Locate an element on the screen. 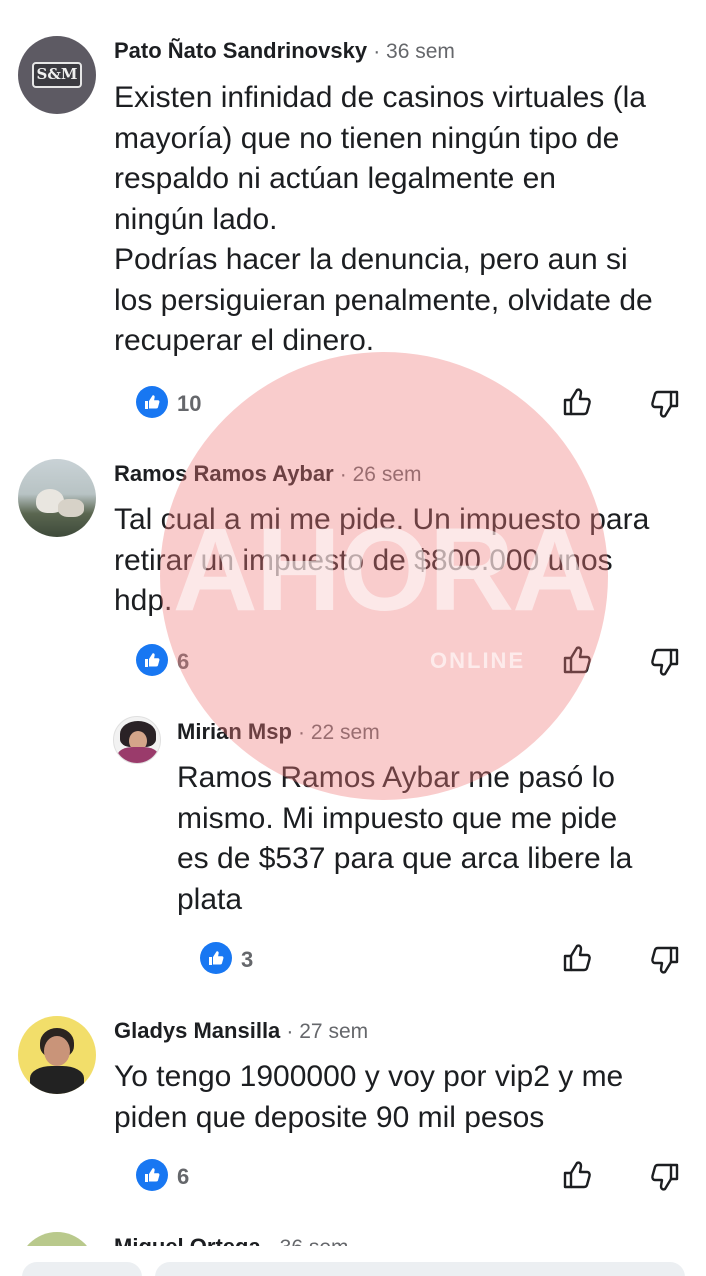 This screenshot has width=706, height=1276. comment-header: Gladys Mansilla · 27 sem is located at coordinates (241, 1031).